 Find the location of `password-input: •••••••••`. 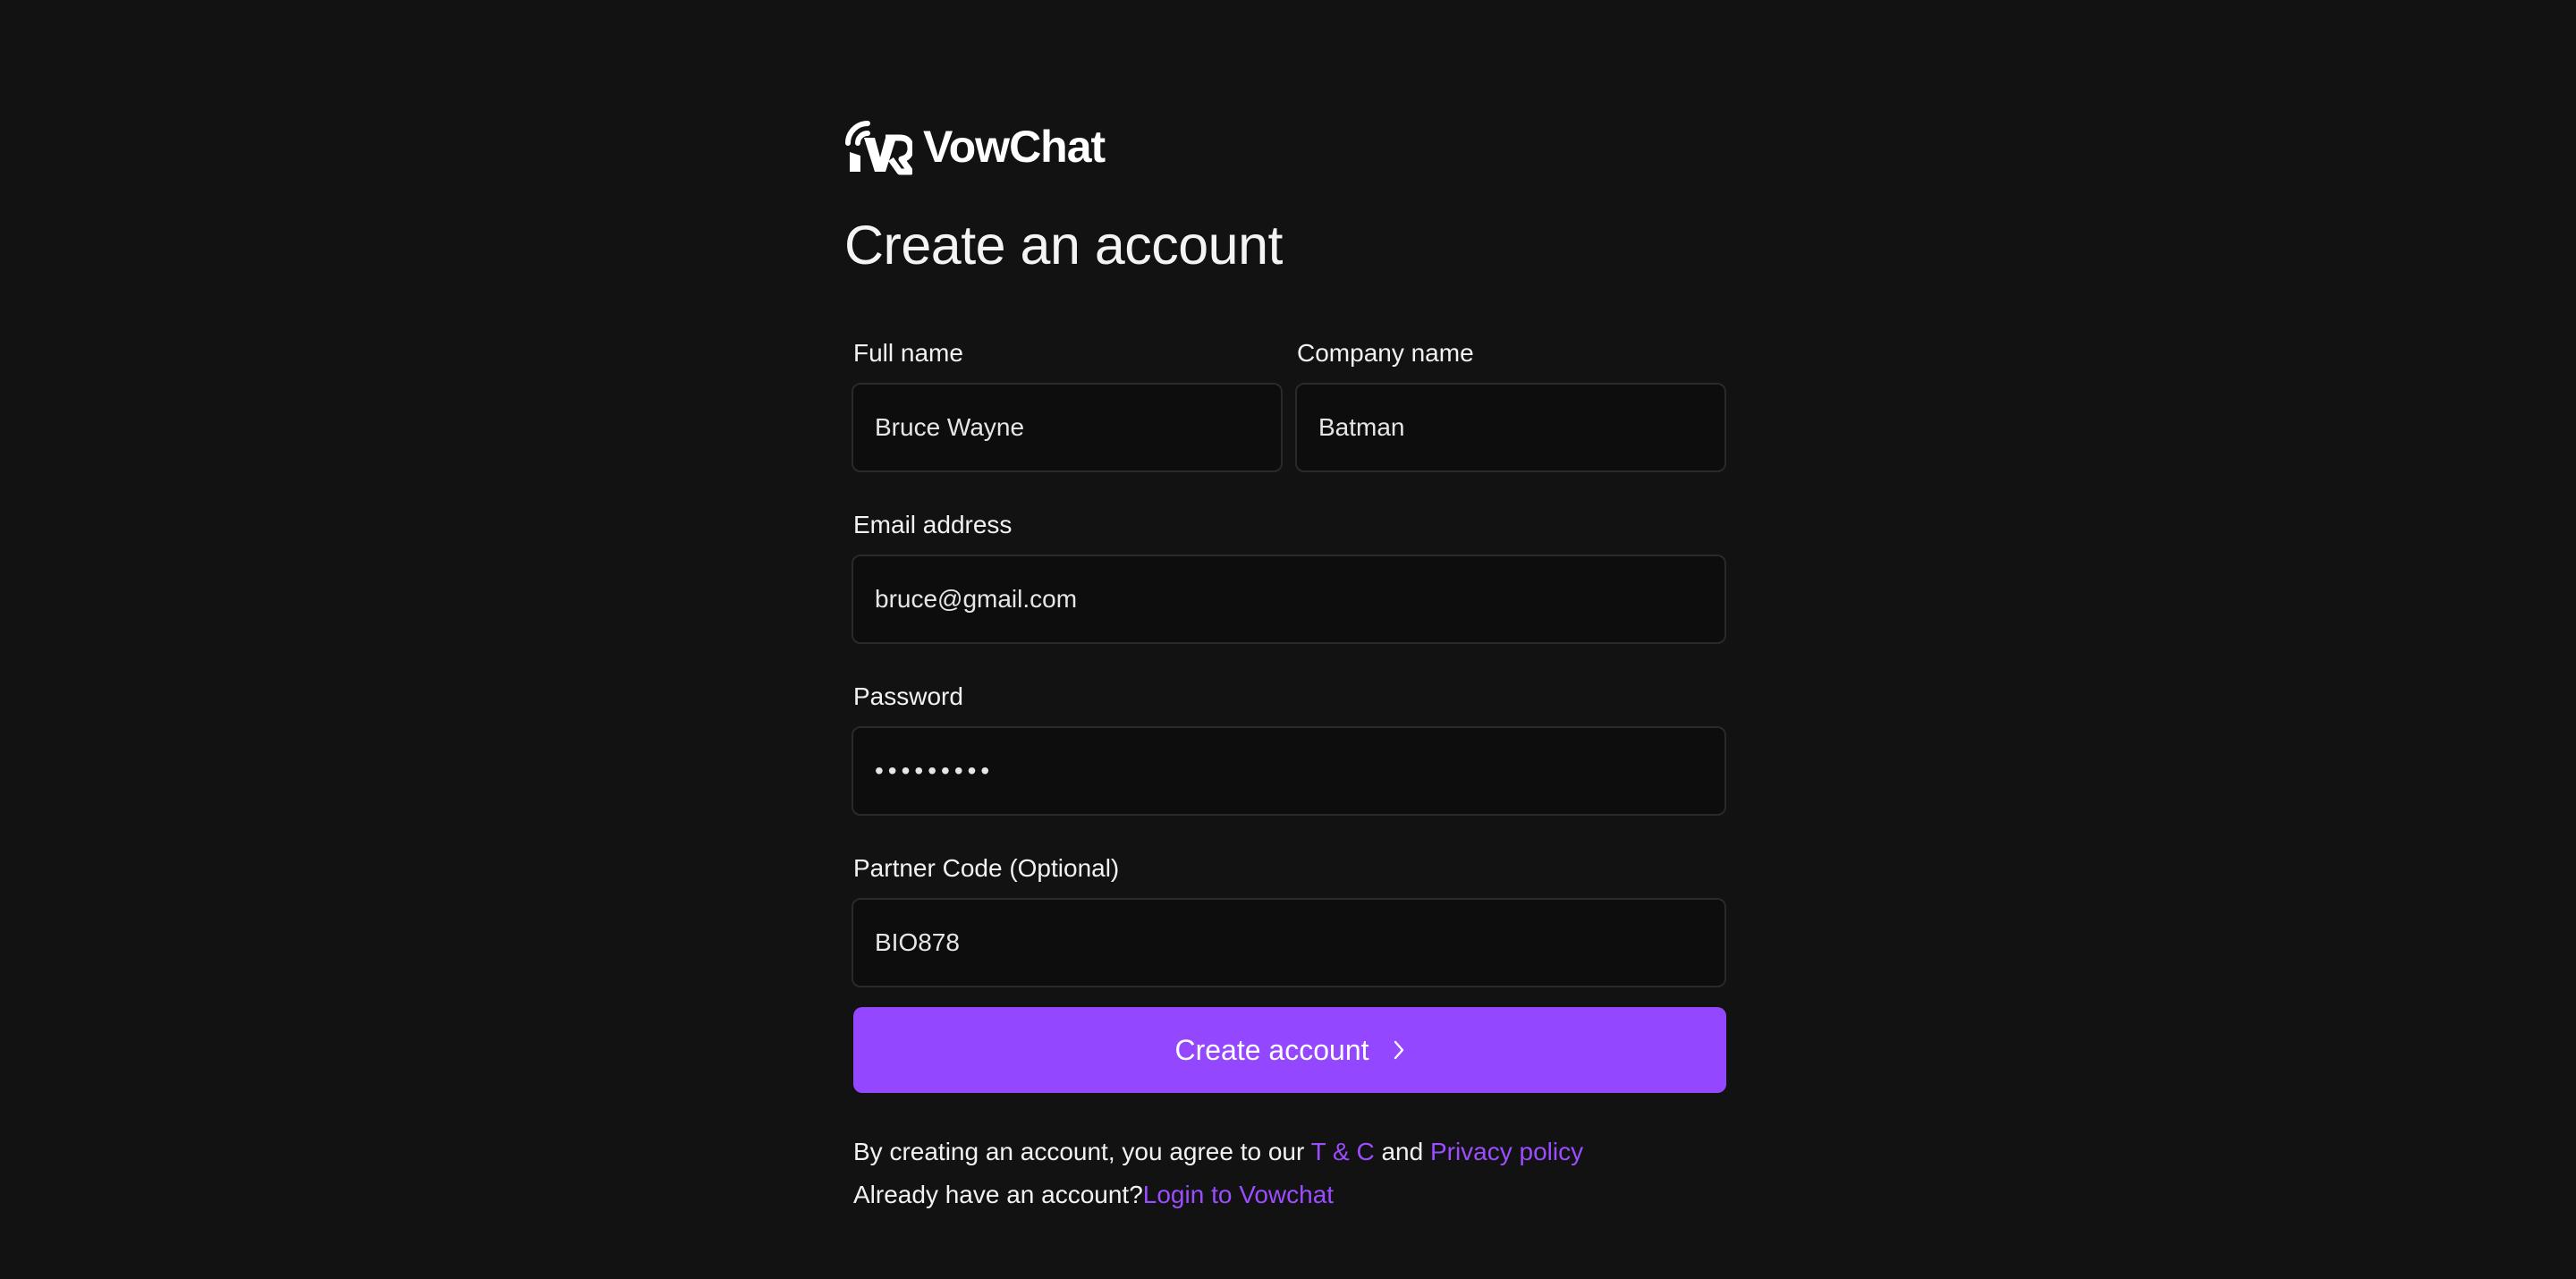

password-input: ••••••••• is located at coordinates (1289, 771).